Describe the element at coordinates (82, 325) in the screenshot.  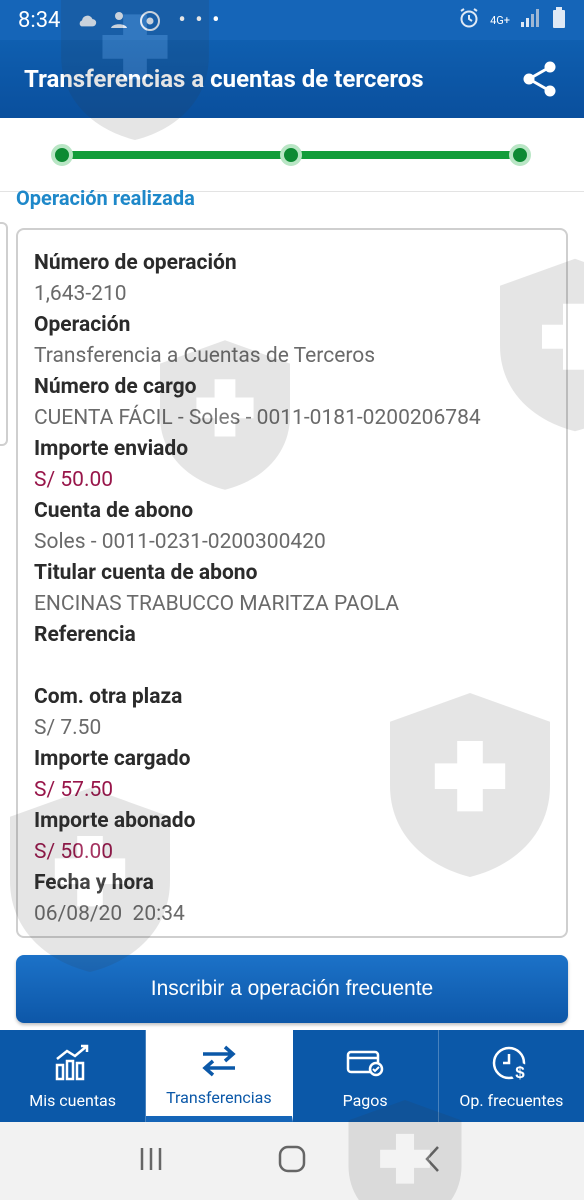
I see `detail-label: Operación` at that location.